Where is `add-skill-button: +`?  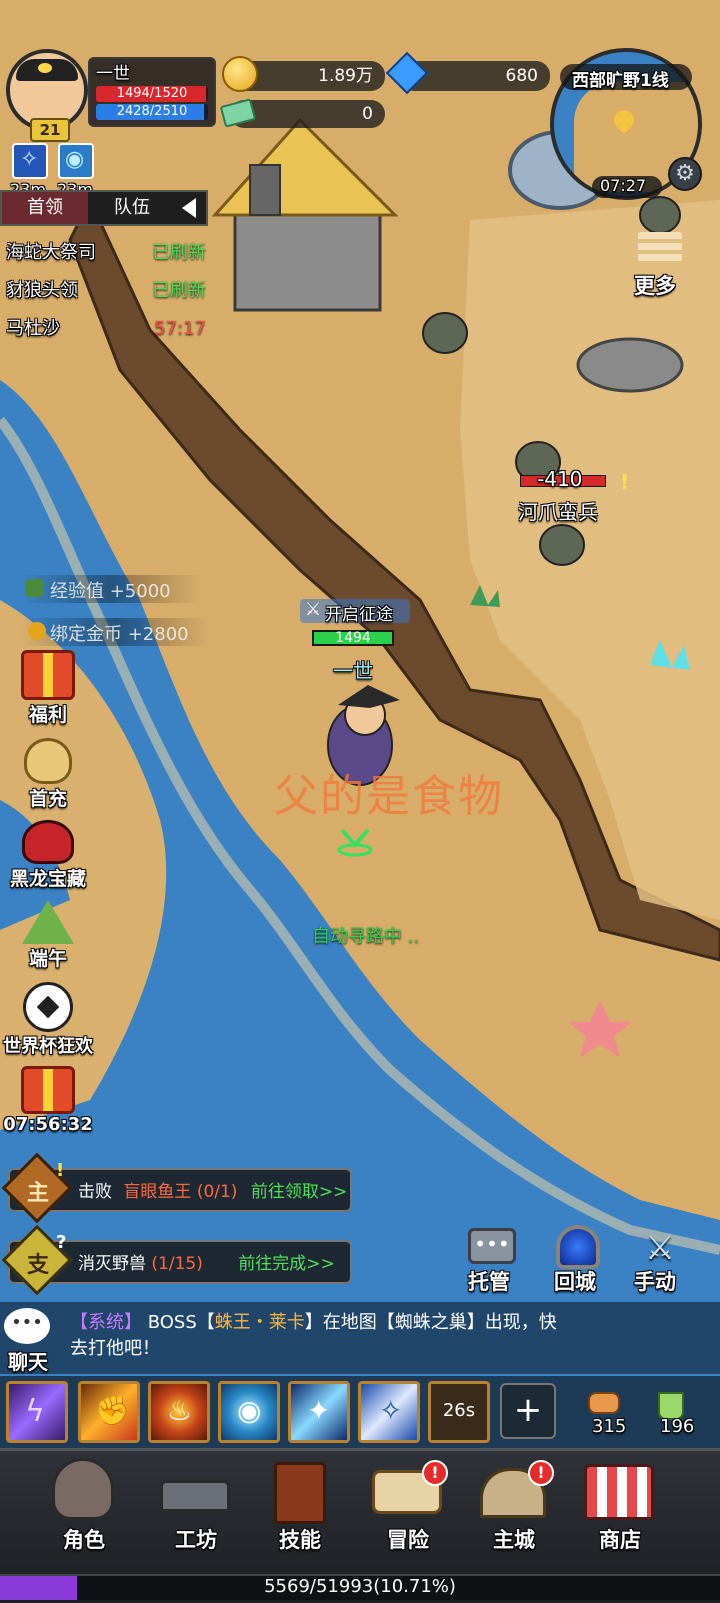
add-skill-button: + is located at coordinates (528, 1411).